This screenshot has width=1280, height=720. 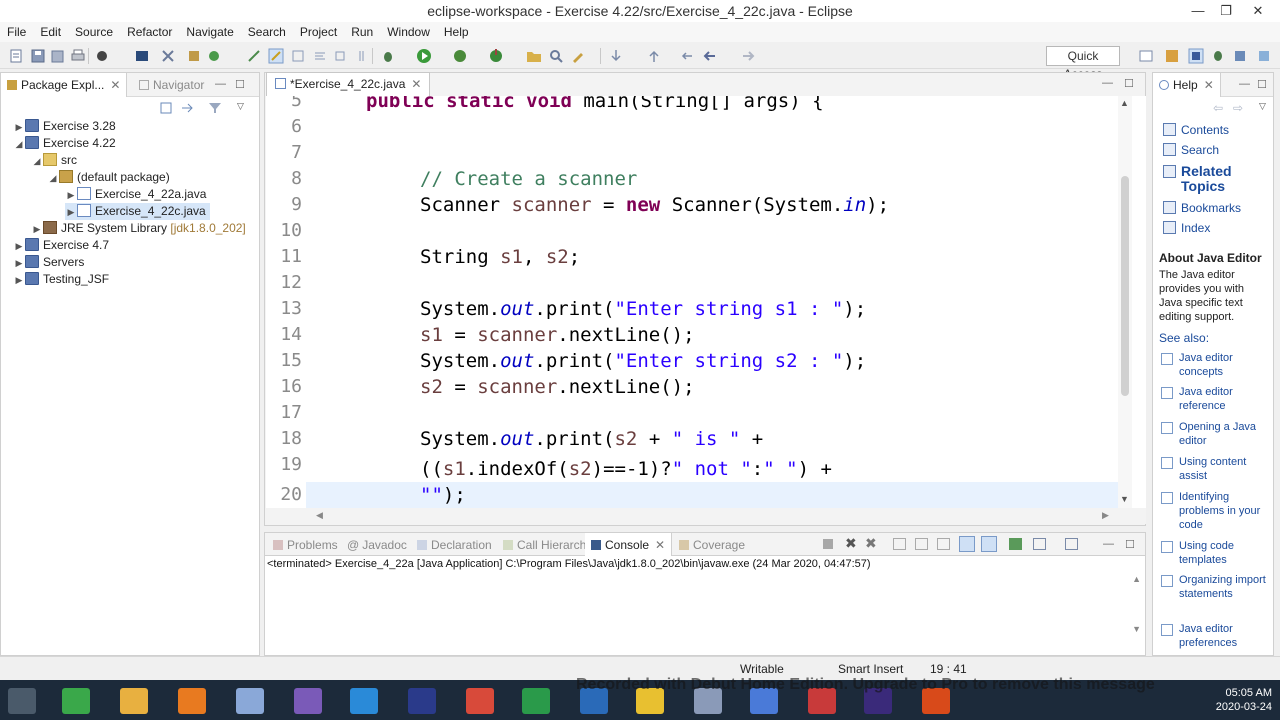 I want to click on maximize-console-icon: ☐, so click(x=1130, y=544).